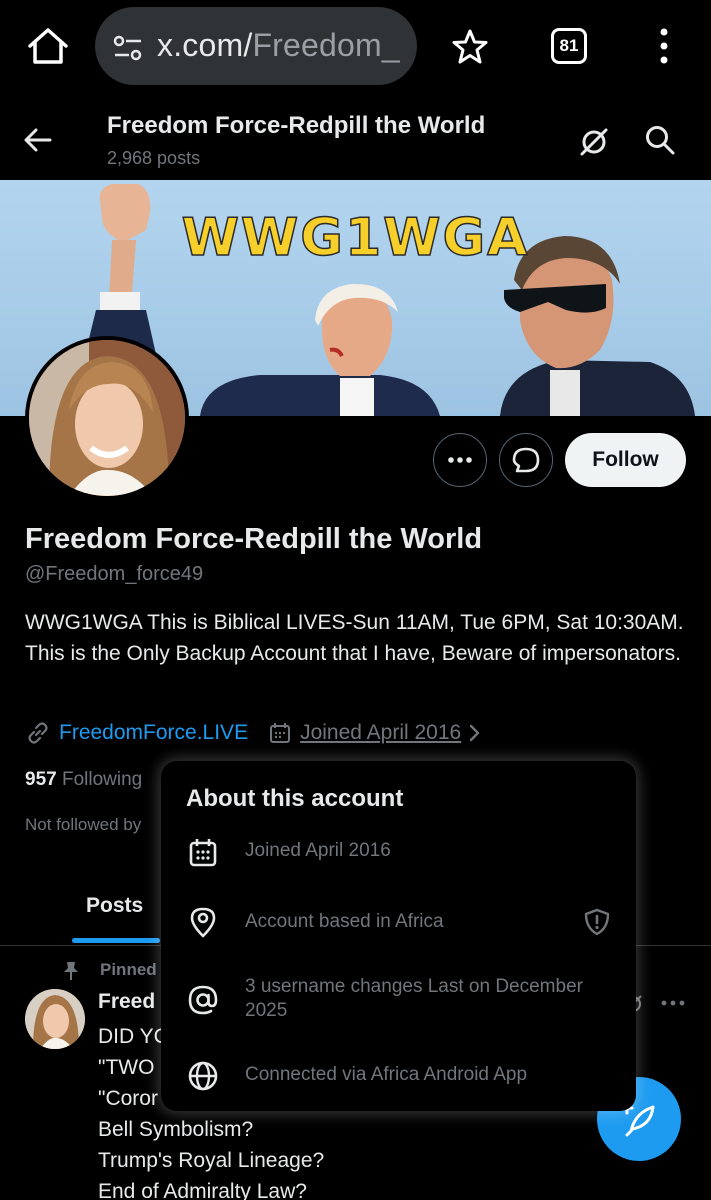 Image resolution: width=711 pixels, height=1200 pixels. I want to click on about-row-text: Joined April 2016, so click(318, 850).